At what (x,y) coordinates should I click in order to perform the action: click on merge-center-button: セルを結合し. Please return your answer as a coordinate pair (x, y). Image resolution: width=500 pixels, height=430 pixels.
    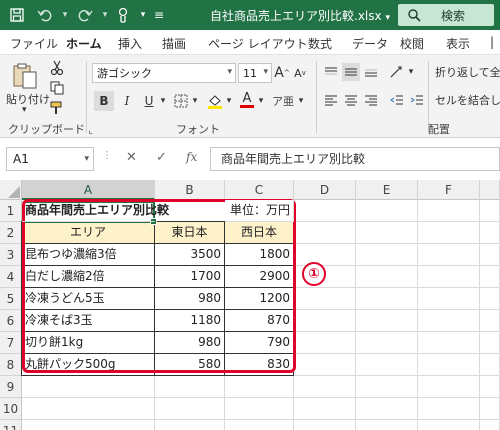
    Looking at the image, I should click on (466, 100).